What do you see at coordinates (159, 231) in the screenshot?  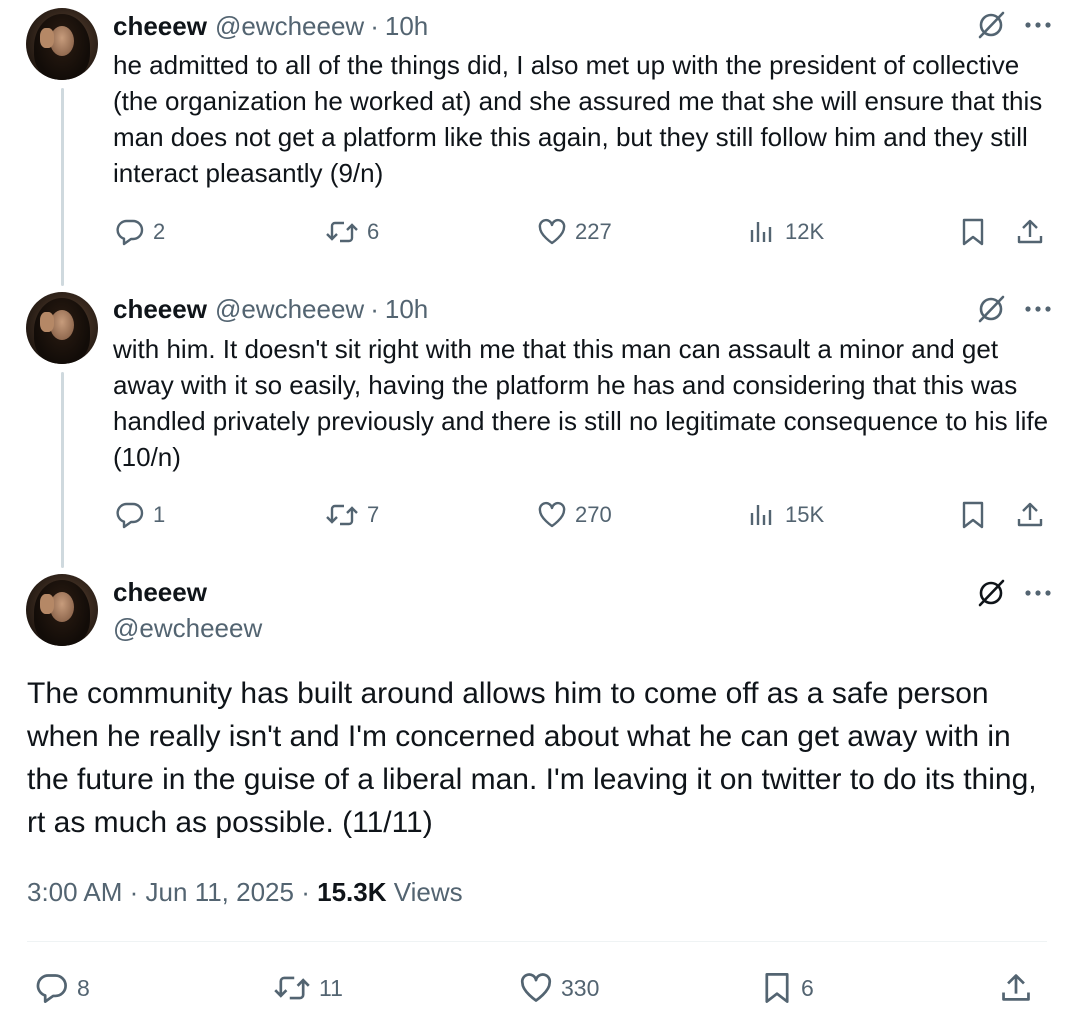 I see `reply-count: 2` at bounding box center [159, 231].